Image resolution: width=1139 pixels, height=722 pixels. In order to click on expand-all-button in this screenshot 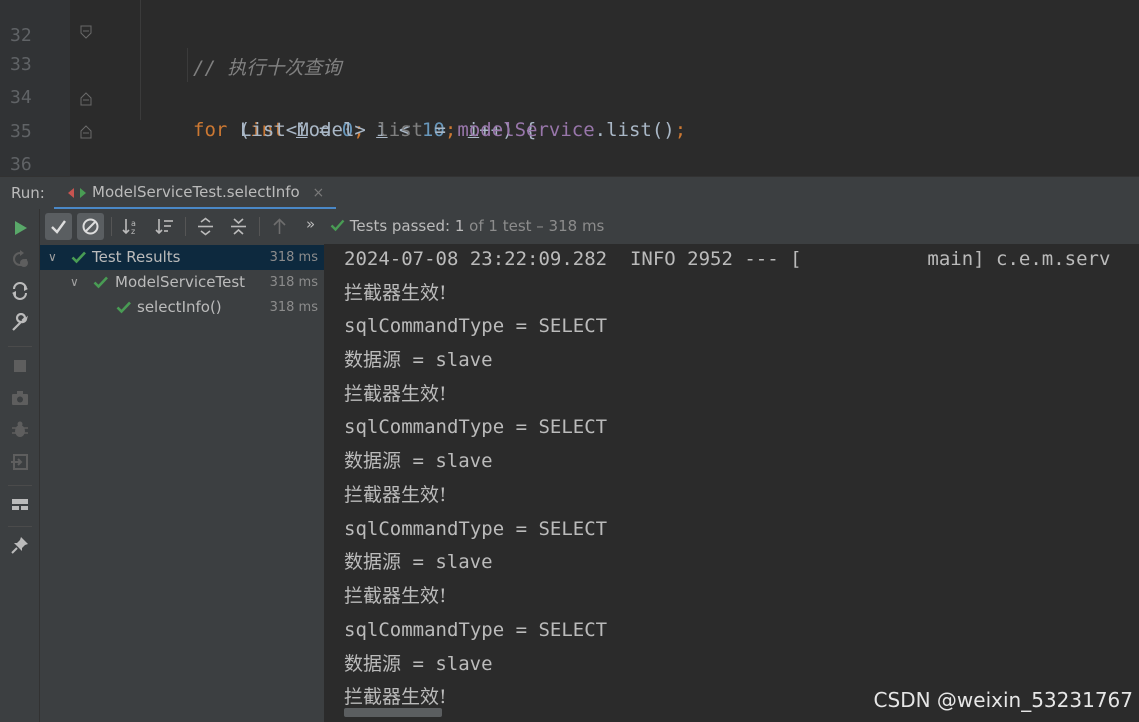, I will do `click(205, 226)`.